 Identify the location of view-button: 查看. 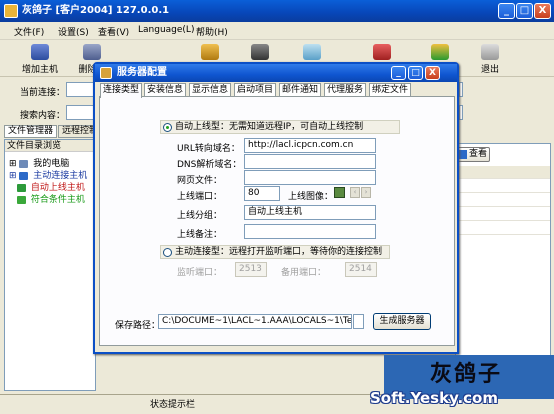
(473, 154).